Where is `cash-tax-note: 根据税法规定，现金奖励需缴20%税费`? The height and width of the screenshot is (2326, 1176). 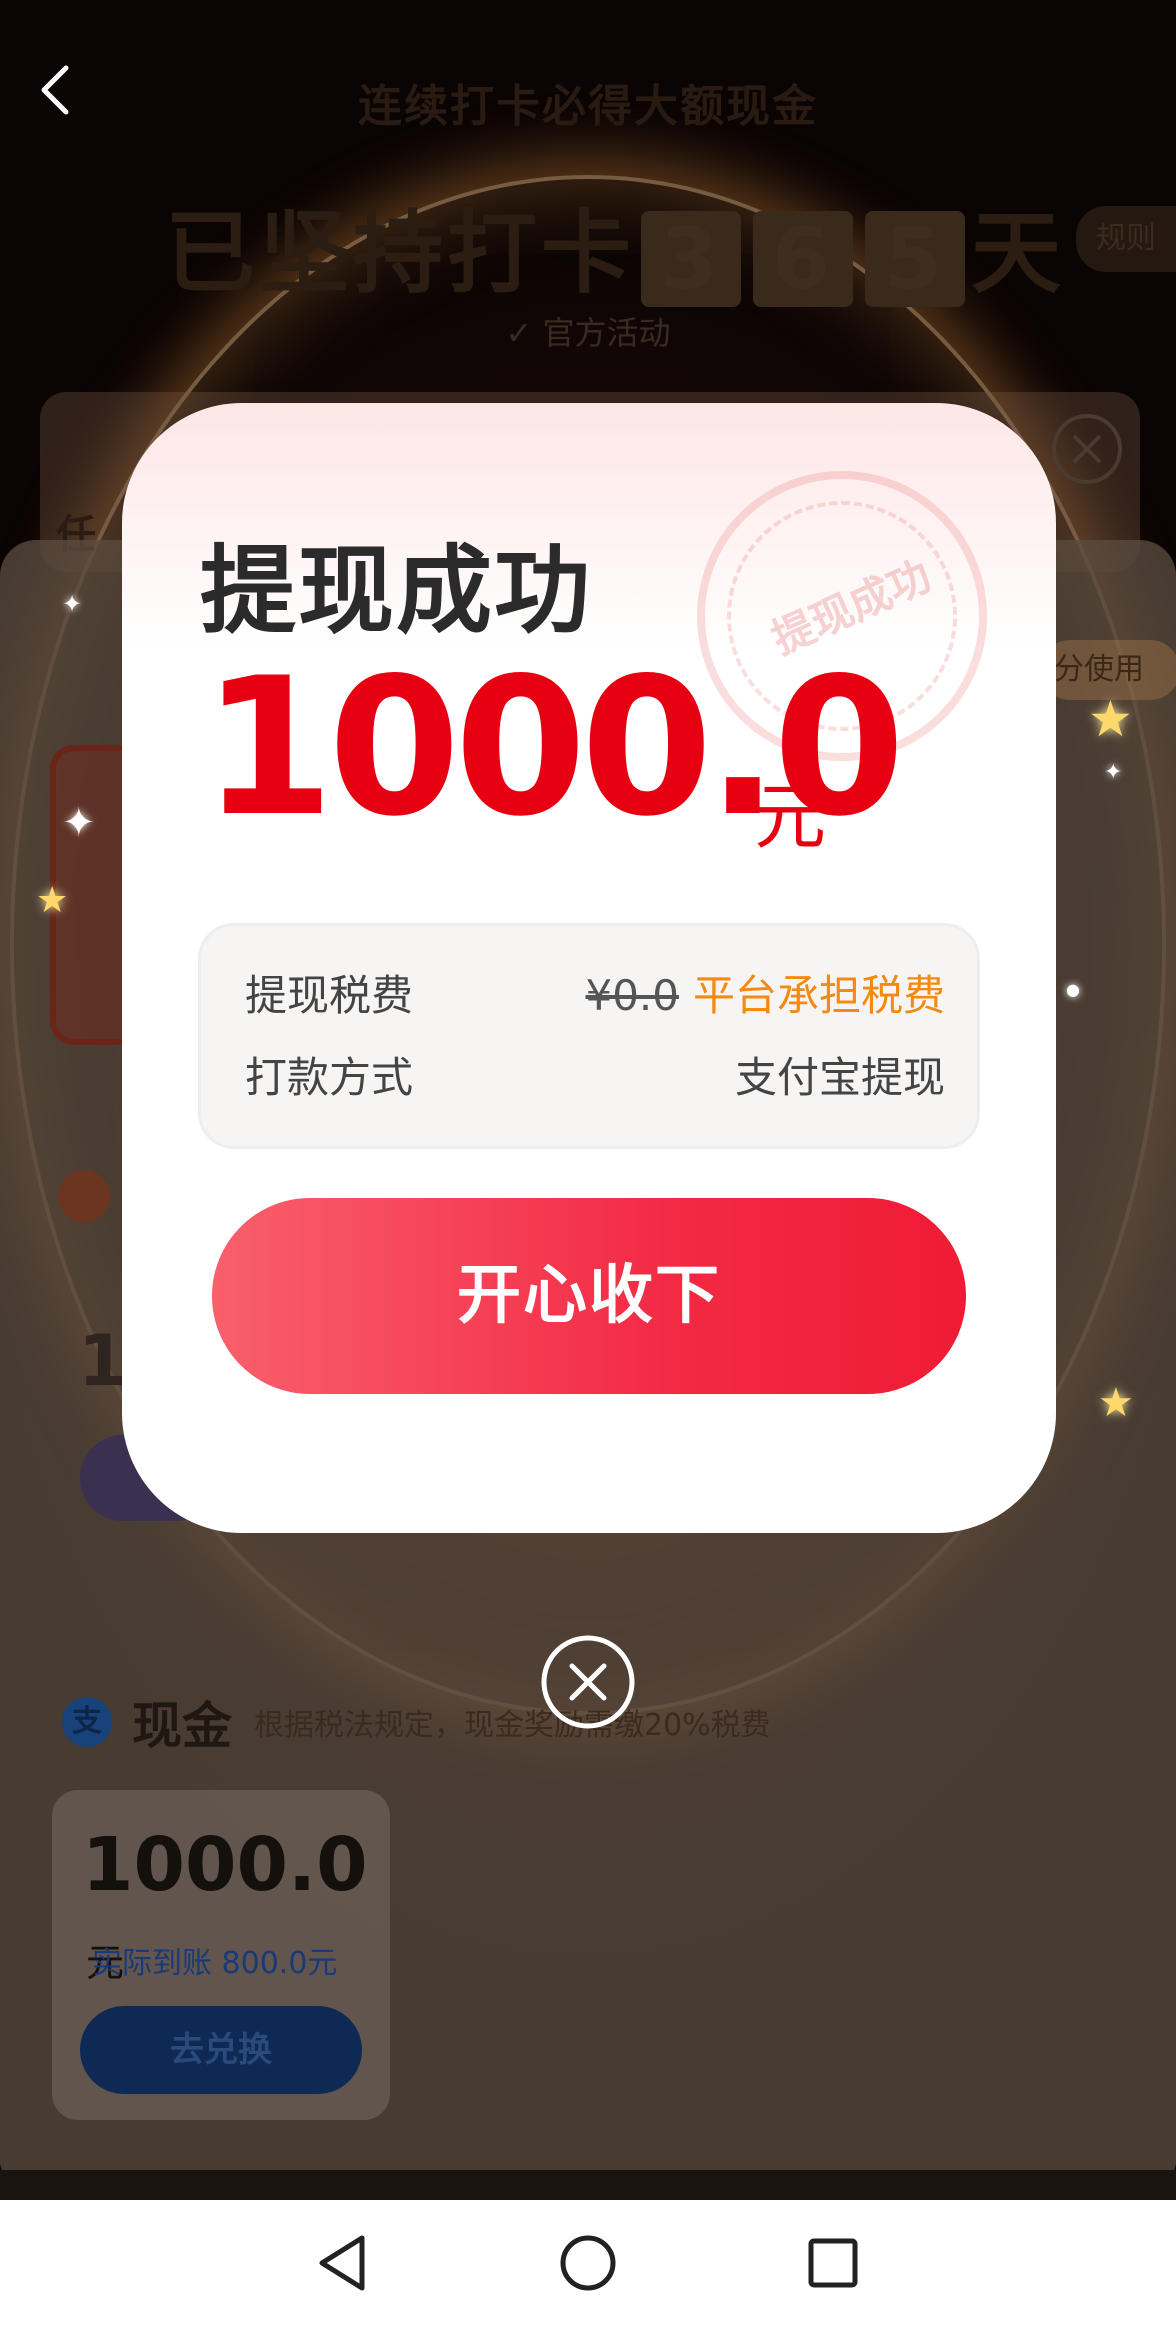 cash-tax-note: 根据税法规定，现金奖励需缴20%税费 is located at coordinates (512, 1725).